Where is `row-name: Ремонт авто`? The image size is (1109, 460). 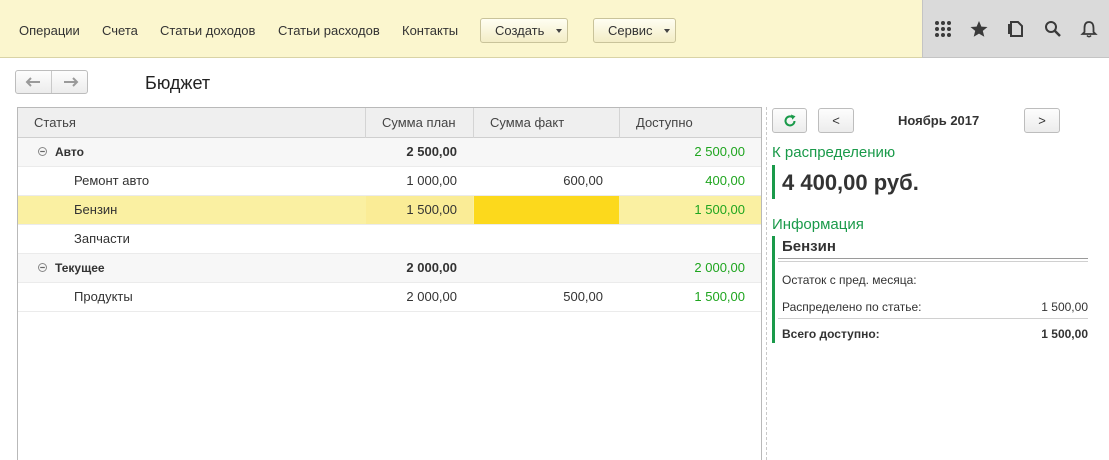
row-name: Ремонт авто is located at coordinates (112, 180).